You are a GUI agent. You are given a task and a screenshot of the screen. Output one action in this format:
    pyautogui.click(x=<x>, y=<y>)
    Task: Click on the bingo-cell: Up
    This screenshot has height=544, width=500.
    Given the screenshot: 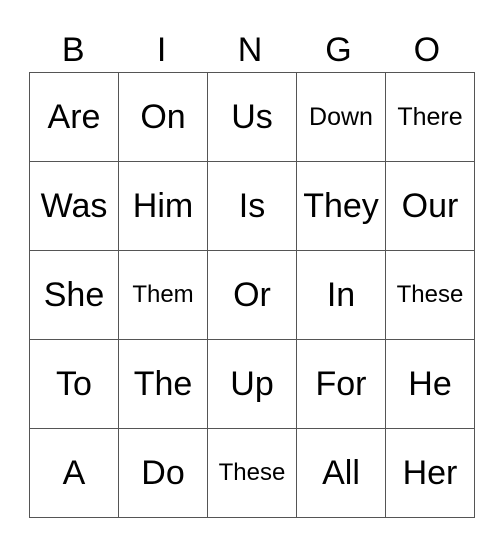 What is the action you would take?
    pyautogui.click(x=252, y=384)
    